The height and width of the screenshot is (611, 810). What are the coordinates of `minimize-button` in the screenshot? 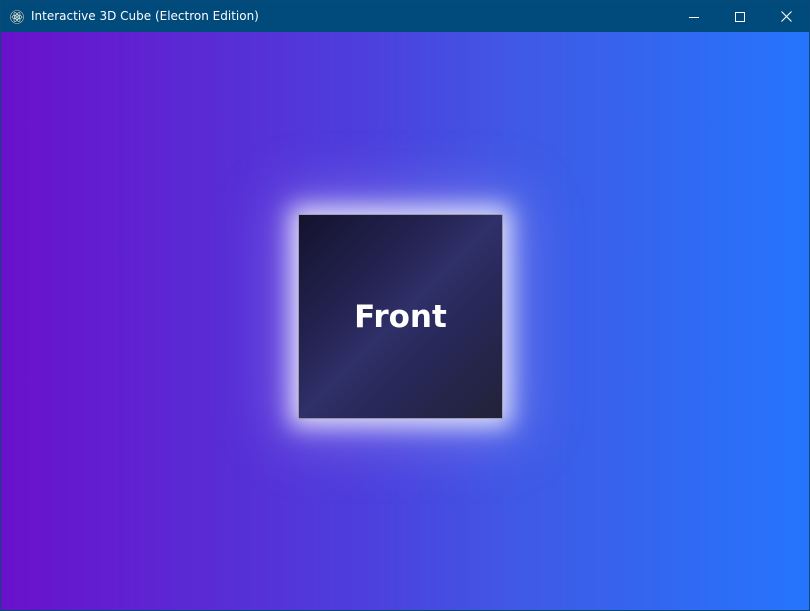 It's located at (694, 16).